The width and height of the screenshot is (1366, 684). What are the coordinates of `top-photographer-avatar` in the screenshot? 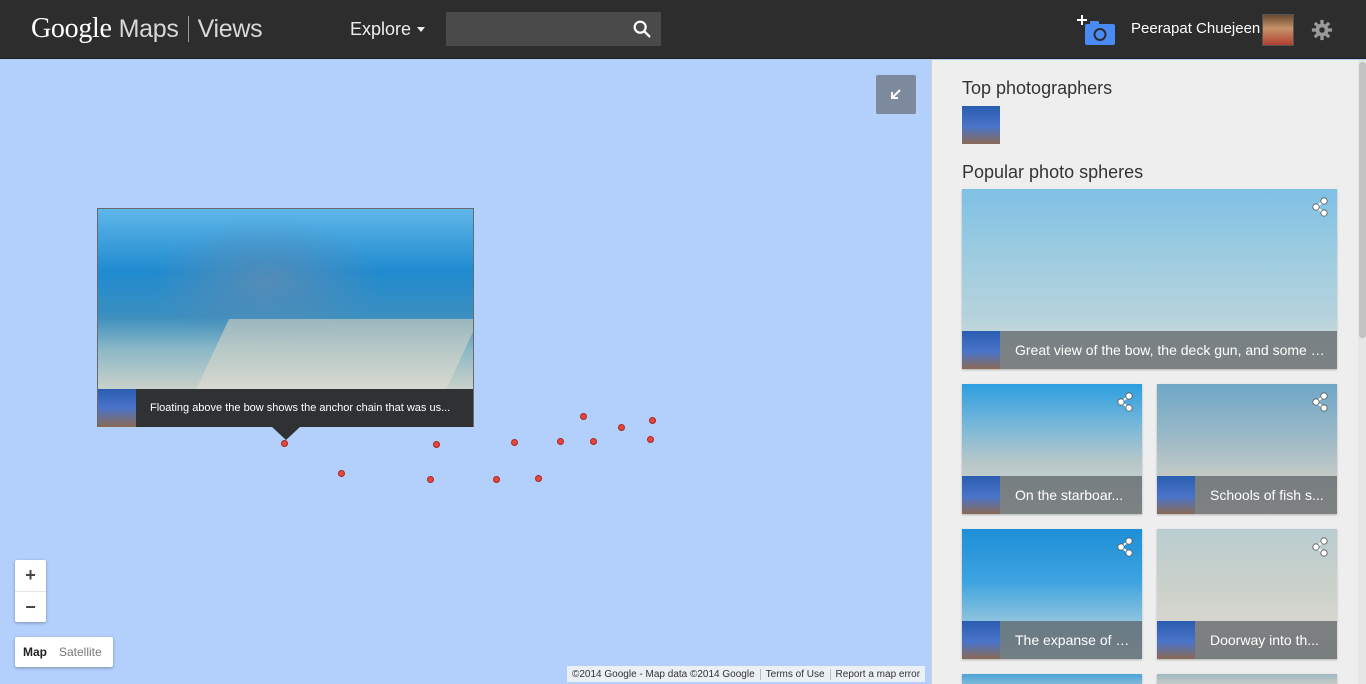 It's located at (981, 125).